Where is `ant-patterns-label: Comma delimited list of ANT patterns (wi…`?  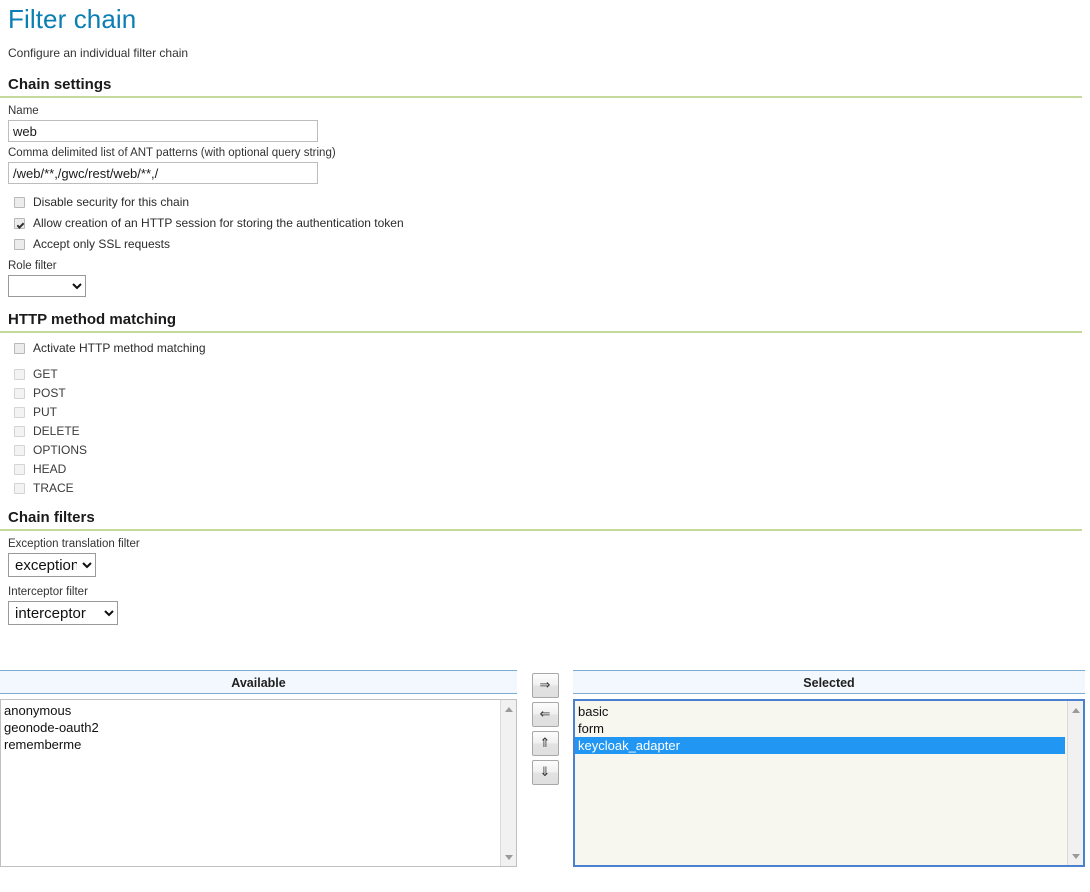 ant-patterns-label: Comma delimited list of ANT patterns (wi… is located at coordinates (172, 153).